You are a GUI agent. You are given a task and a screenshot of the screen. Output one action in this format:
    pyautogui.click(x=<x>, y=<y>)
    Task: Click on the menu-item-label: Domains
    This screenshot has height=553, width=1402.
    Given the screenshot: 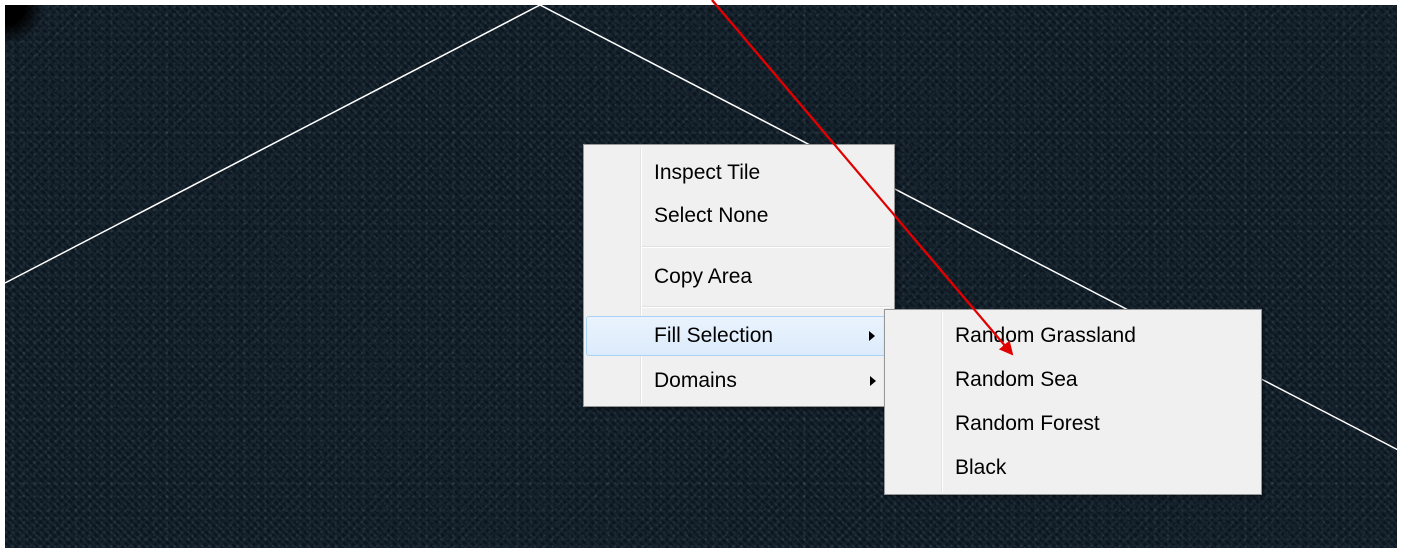 What is the action you would take?
    pyautogui.click(x=695, y=380)
    